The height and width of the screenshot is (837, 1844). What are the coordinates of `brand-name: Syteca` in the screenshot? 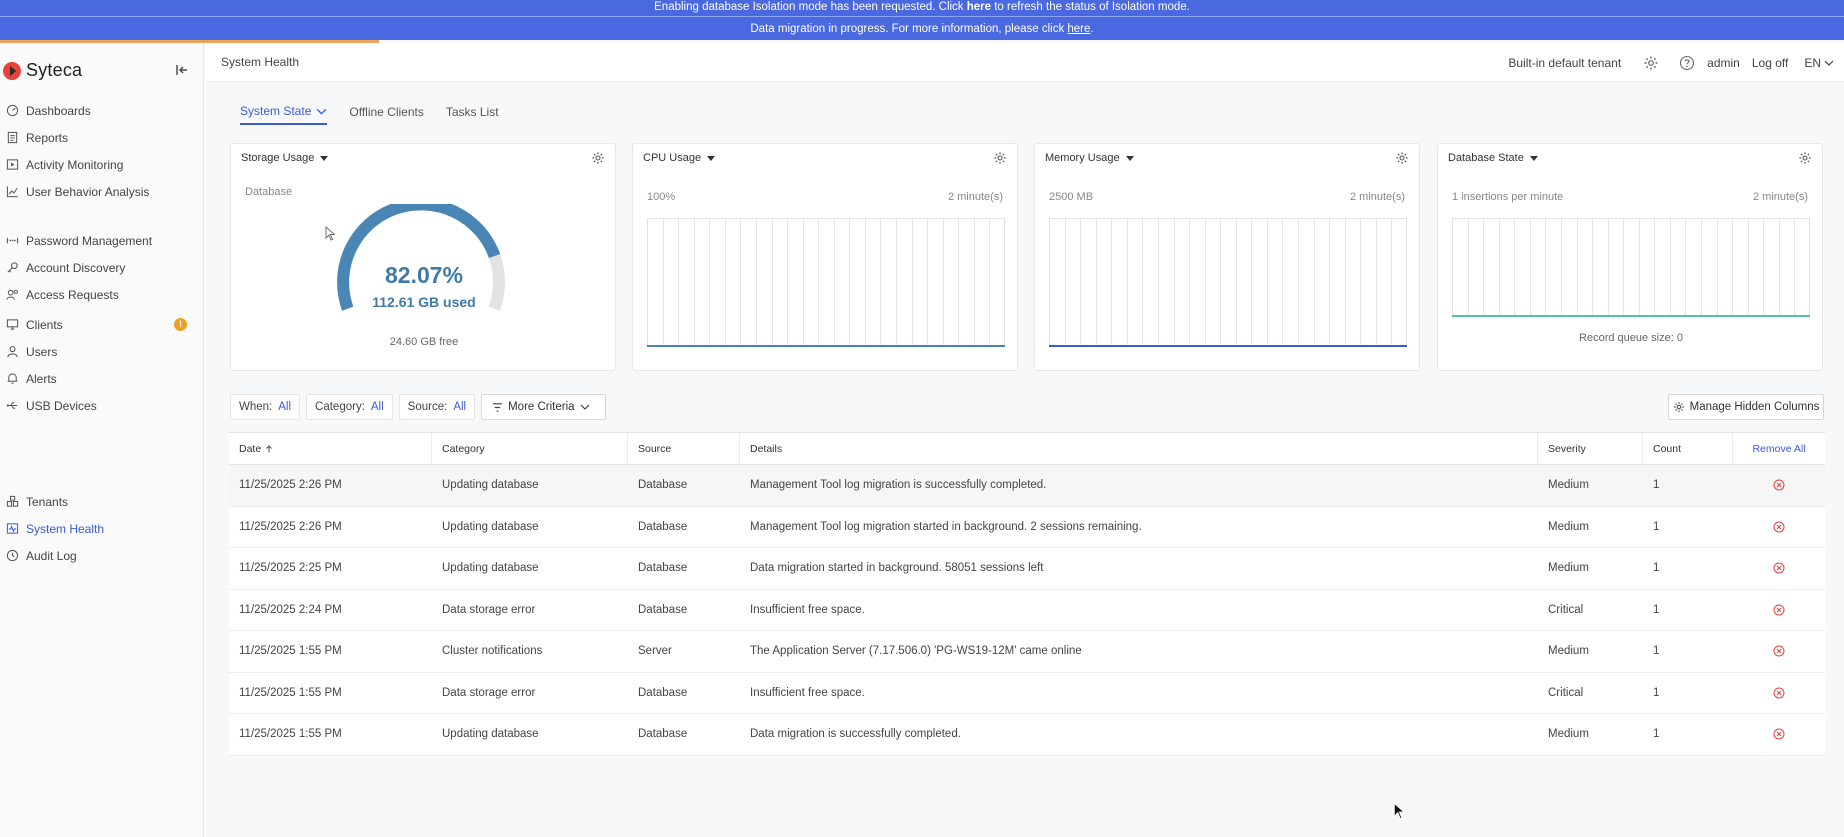 It's located at (54, 70).